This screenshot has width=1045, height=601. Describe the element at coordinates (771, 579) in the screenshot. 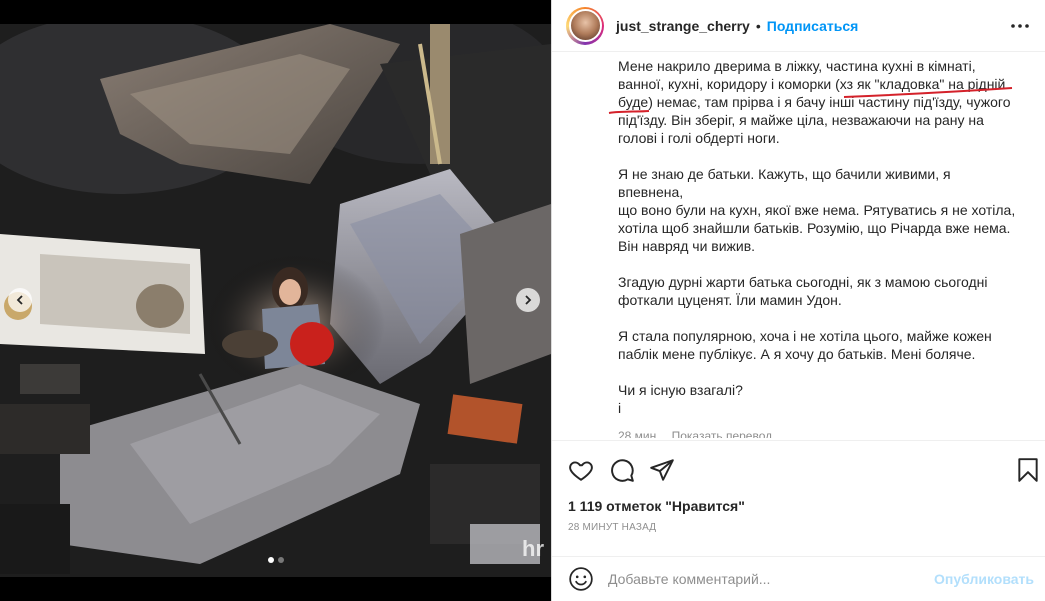

I see `comment-input` at that location.